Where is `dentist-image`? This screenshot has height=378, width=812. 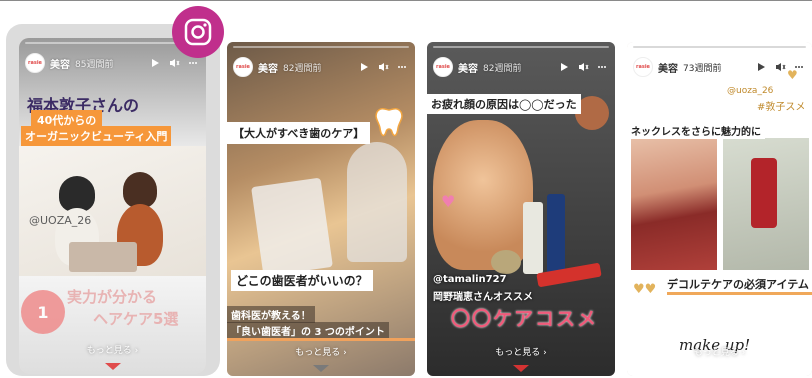
dentist-image is located at coordinates (377, 202).